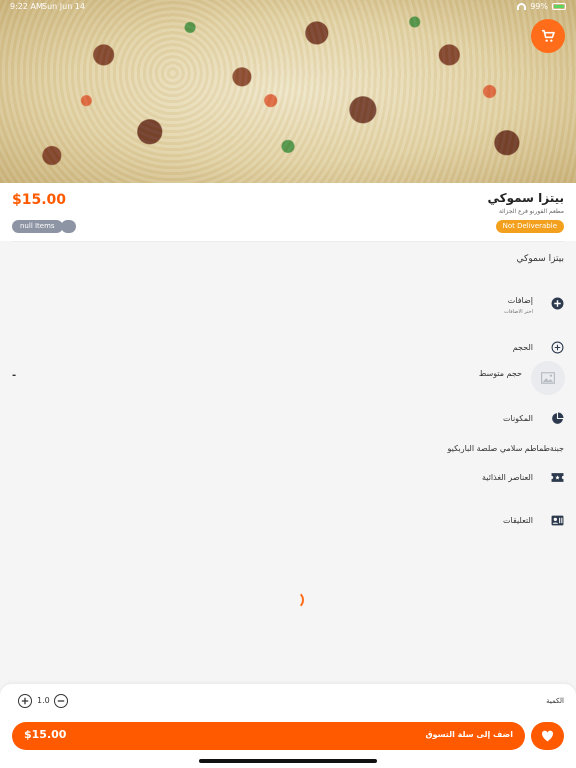 Image resolution: width=576 pixels, height=768 pixels. What do you see at coordinates (469, 734) in the screenshot?
I see `add-to-cart-label: اضف إلى سلة التسوق` at bounding box center [469, 734].